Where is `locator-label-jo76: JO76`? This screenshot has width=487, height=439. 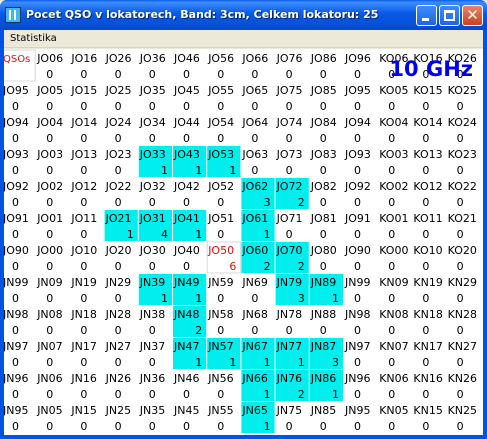
locator-label-jo76: JO76 is located at coordinates (289, 58).